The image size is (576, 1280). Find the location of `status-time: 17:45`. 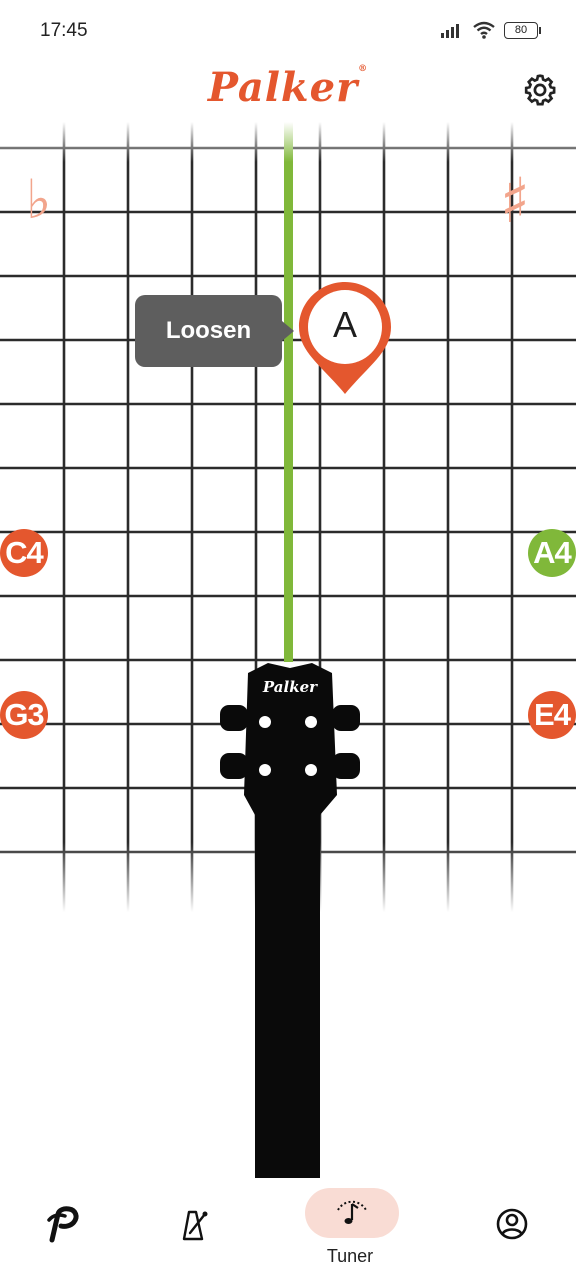

status-time: 17:45 is located at coordinates (64, 30).